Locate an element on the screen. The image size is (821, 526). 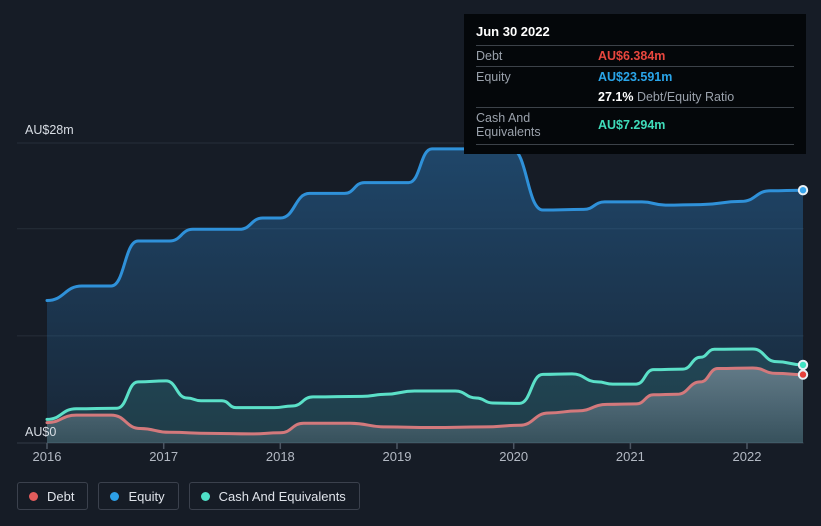
debt-end-dot is located at coordinates (803, 374).